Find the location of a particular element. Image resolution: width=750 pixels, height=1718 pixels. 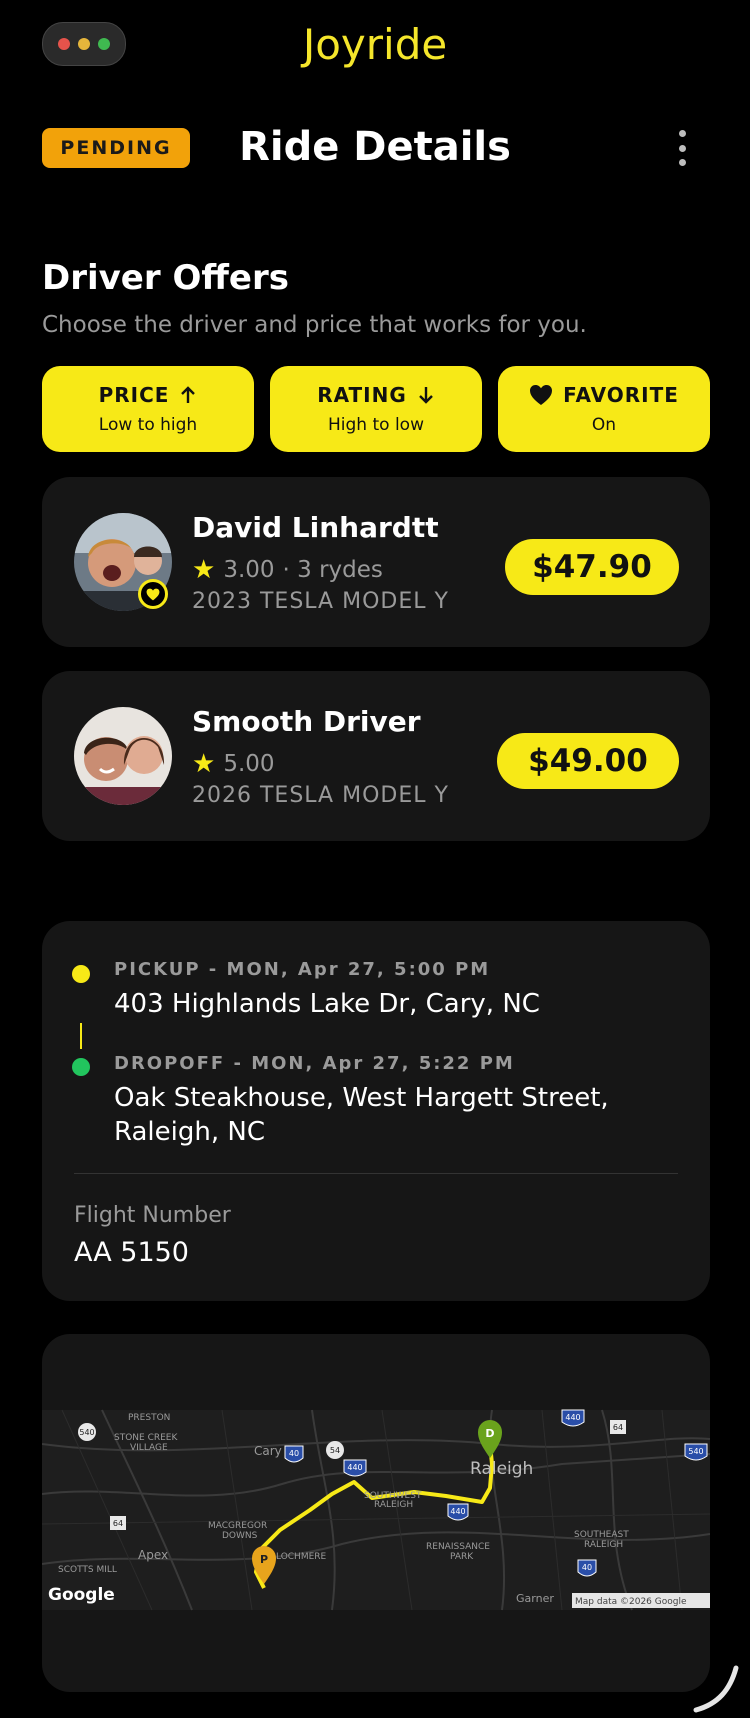

highway-shield-icon: 54 is located at coordinates (335, 1450).